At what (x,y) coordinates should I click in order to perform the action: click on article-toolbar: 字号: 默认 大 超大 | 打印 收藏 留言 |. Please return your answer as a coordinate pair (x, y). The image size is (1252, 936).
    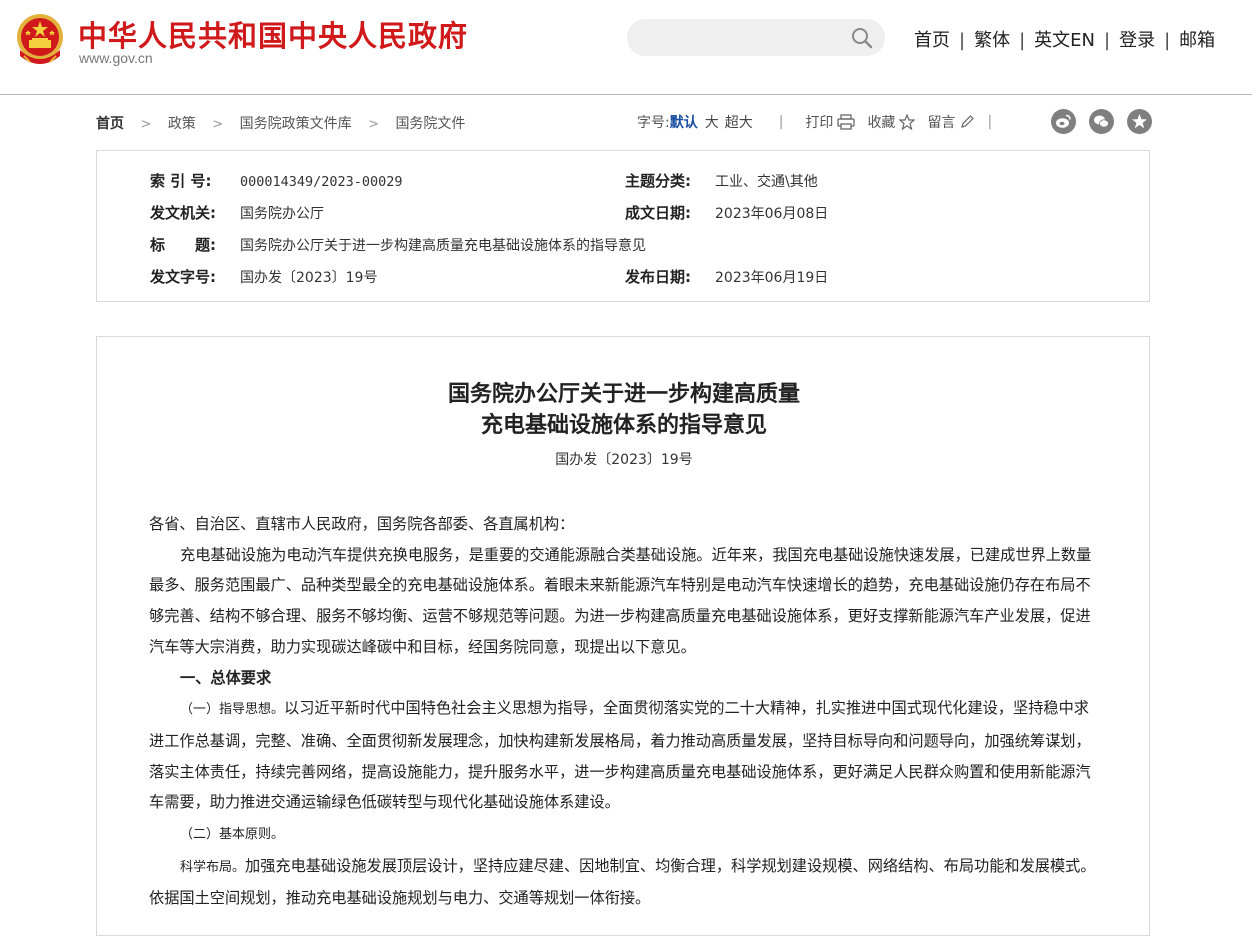
    Looking at the image, I should click on (825, 122).